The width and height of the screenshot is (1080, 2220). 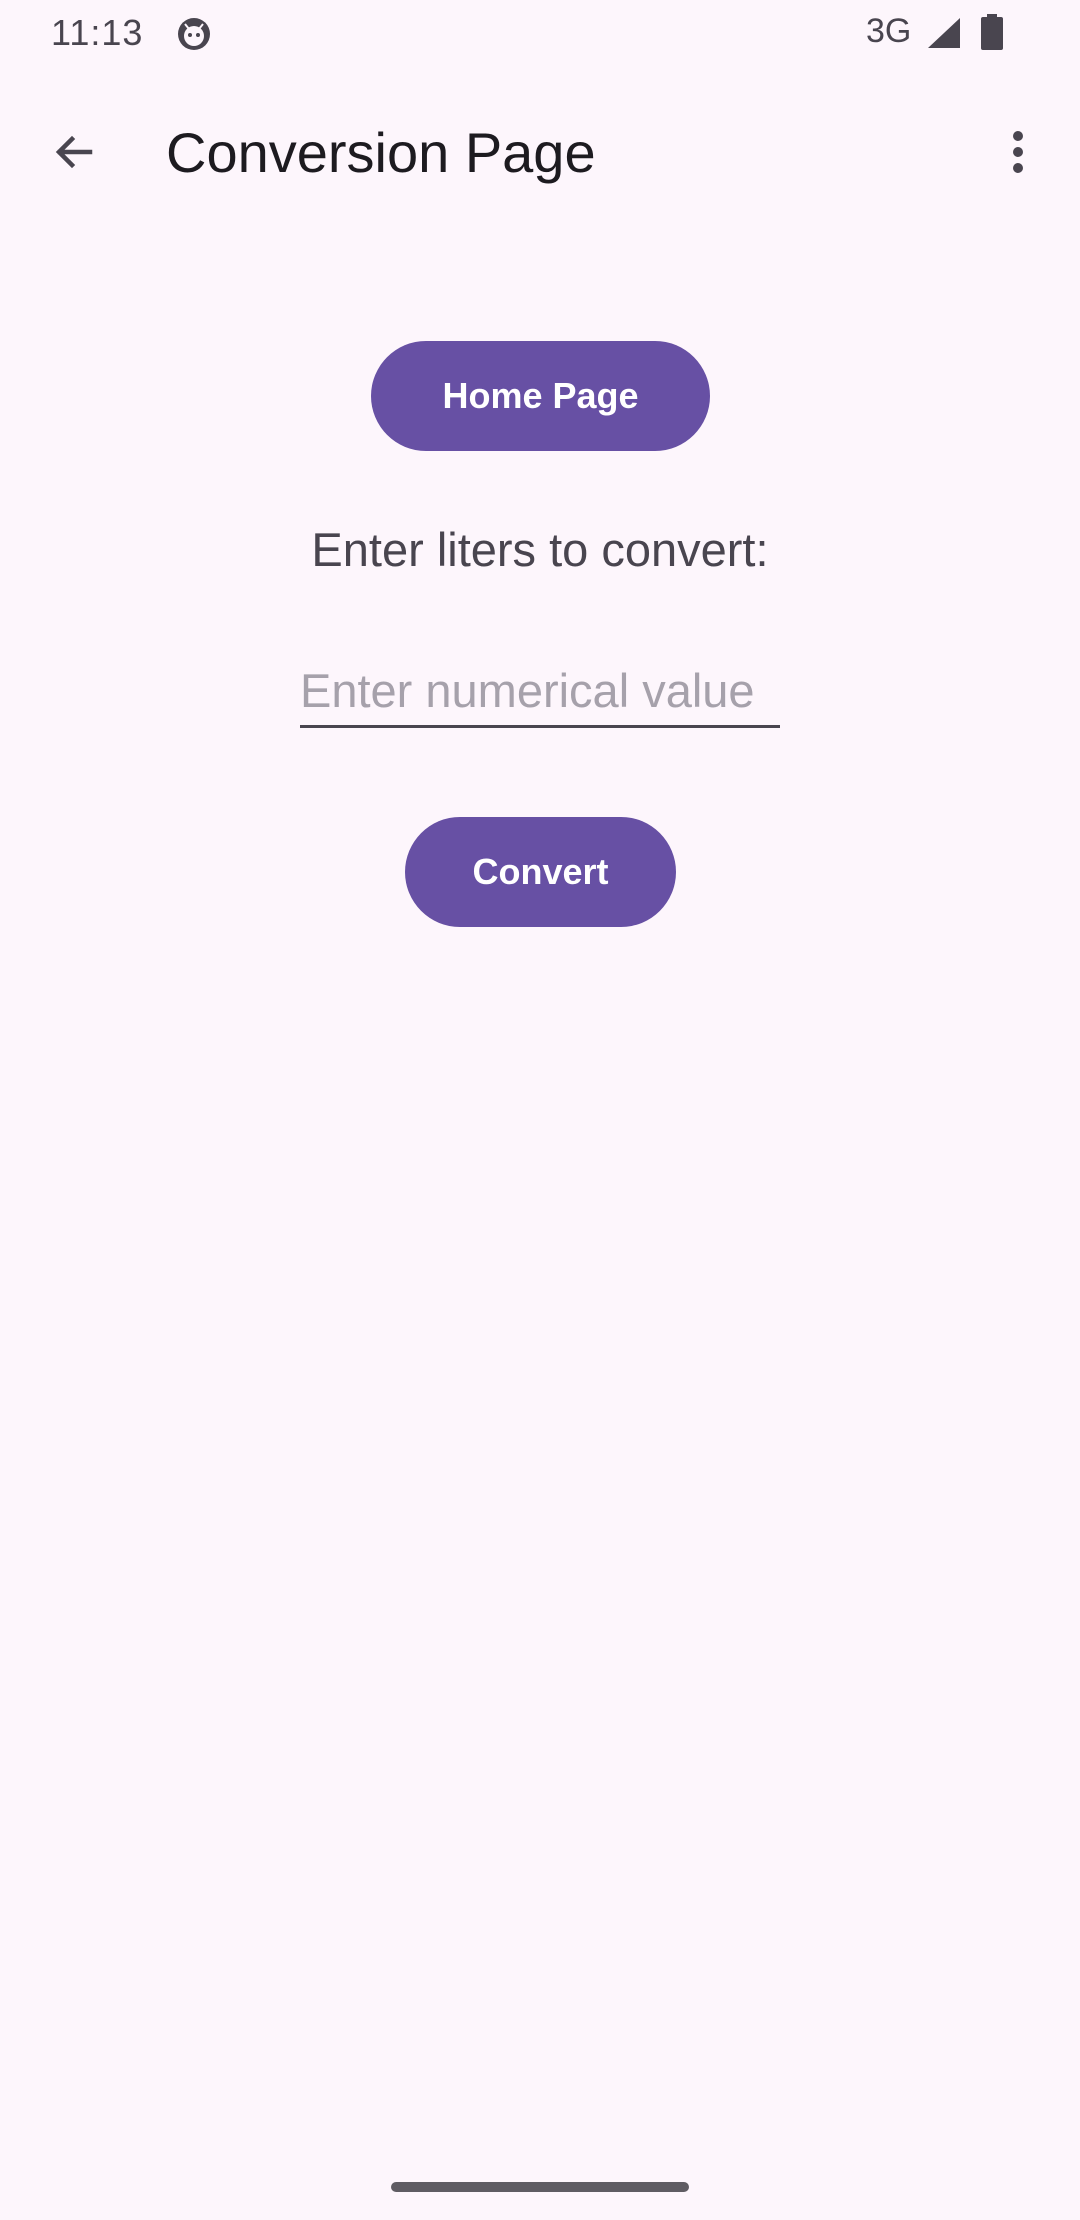 I want to click on back-button, so click(x=74, y=154).